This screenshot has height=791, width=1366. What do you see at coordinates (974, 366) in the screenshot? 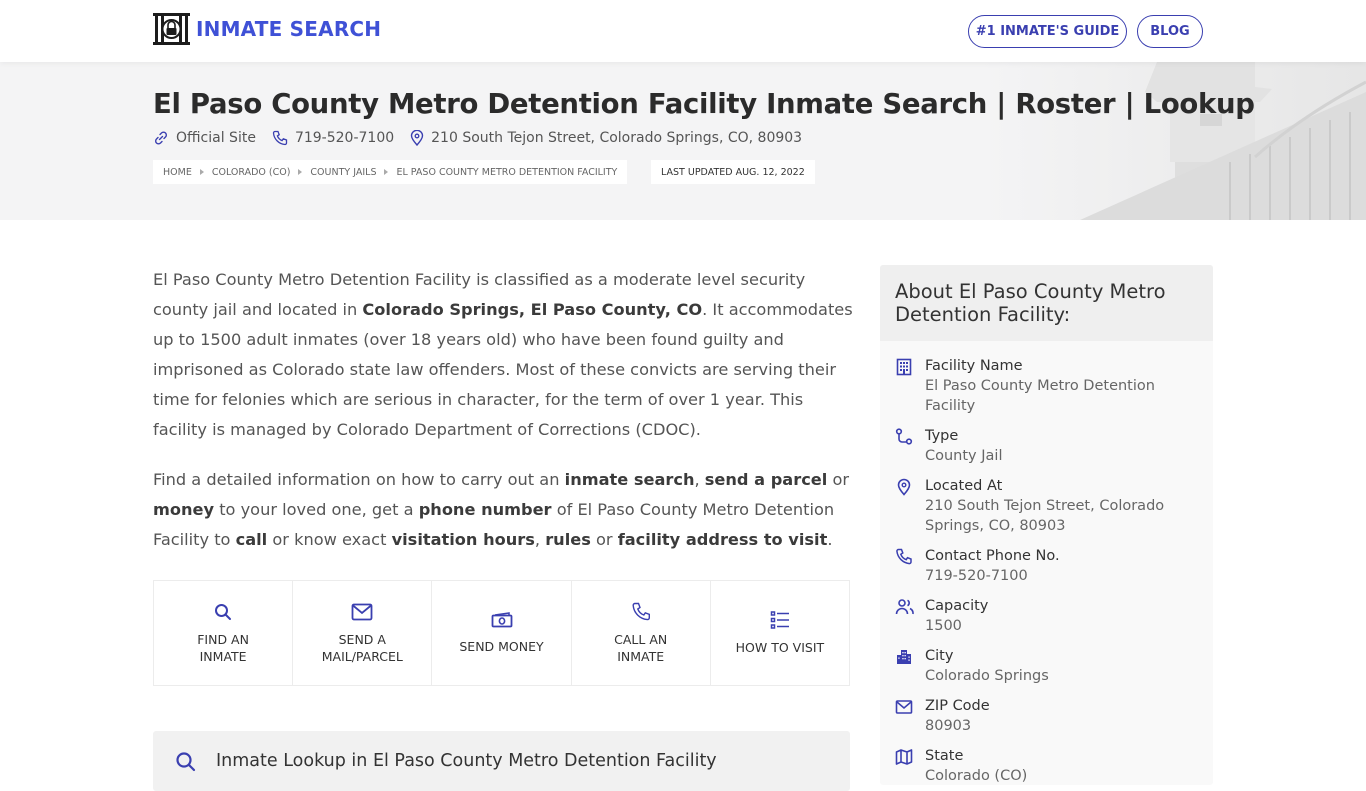
I see `info-label: Facility Name` at bounding box center [974, 366].